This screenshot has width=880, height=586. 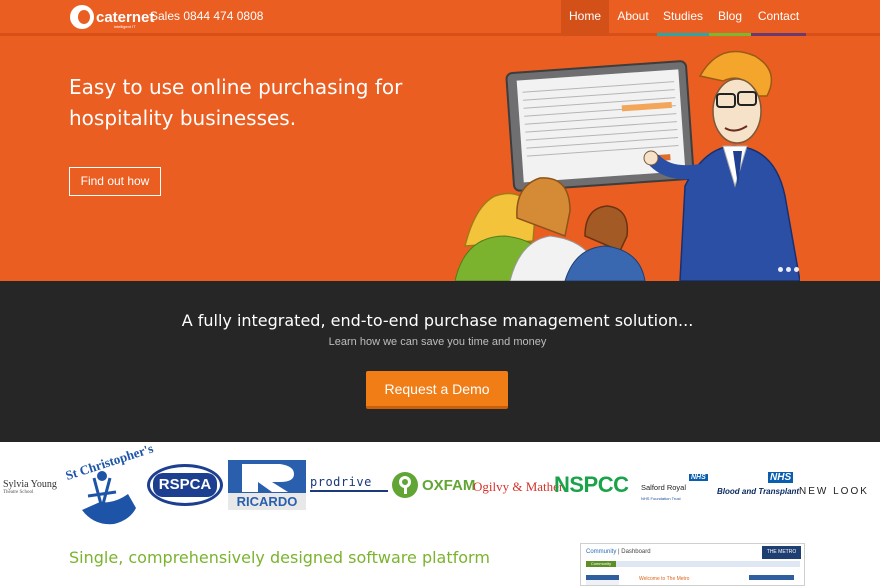 I want to click on logo-ricardo-text: RICARDO, so click(x=267, y=501).